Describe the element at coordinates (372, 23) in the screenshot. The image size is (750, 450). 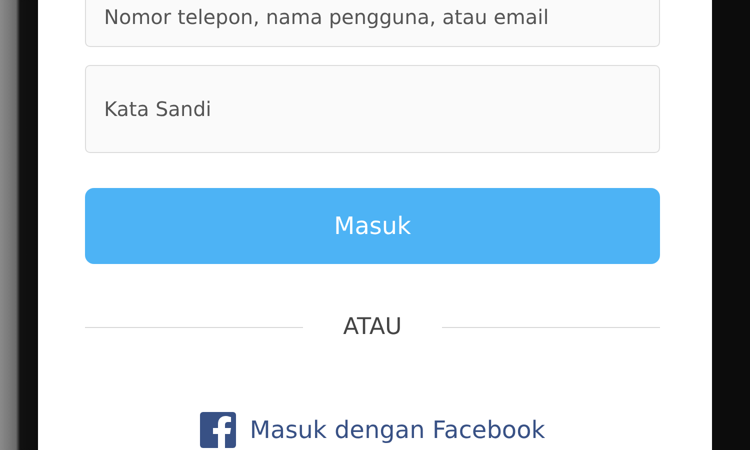
I see `username-field: Nomor telepon, nama pengguna, atau email` at that location.